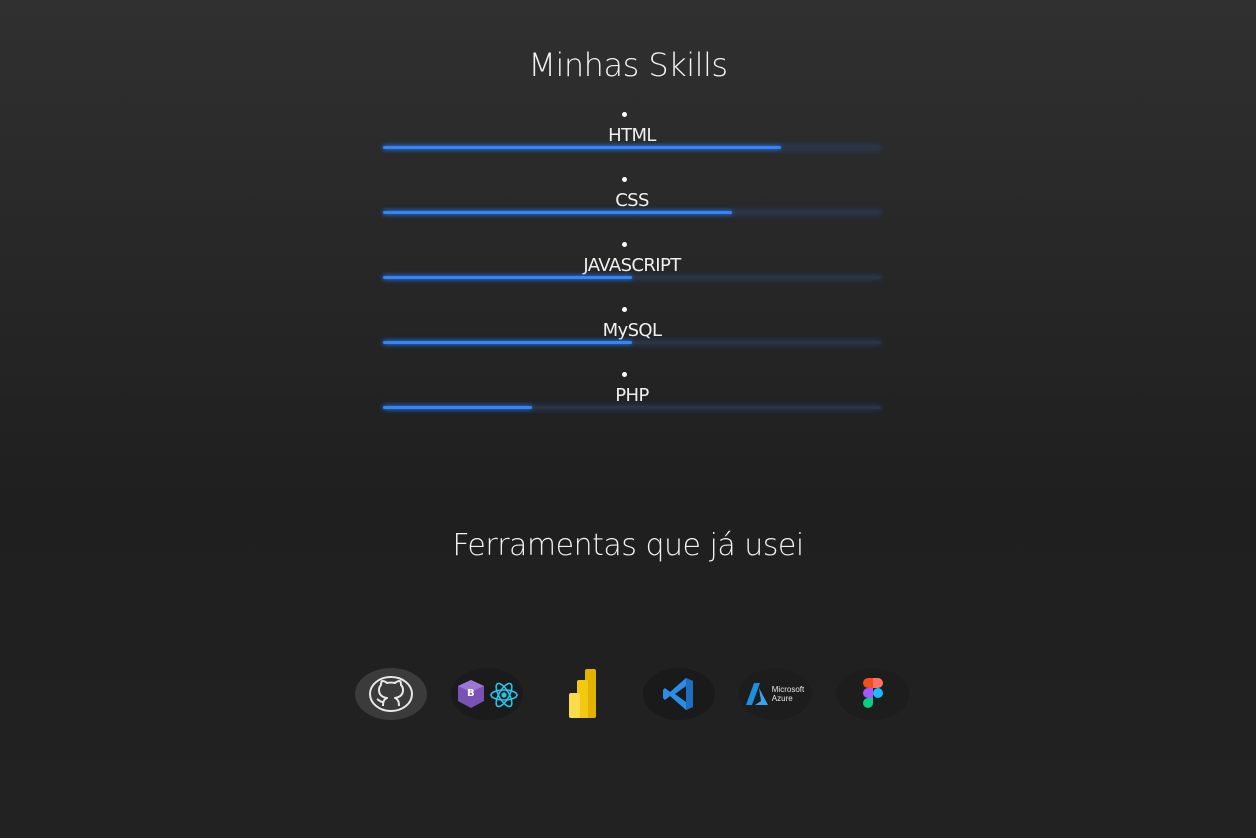 The image size is (1256, 838). Describe the element at coordinates (635, 694) in the screenshot. I see `tools-icons-row: B Microsoft Azure` at that location.